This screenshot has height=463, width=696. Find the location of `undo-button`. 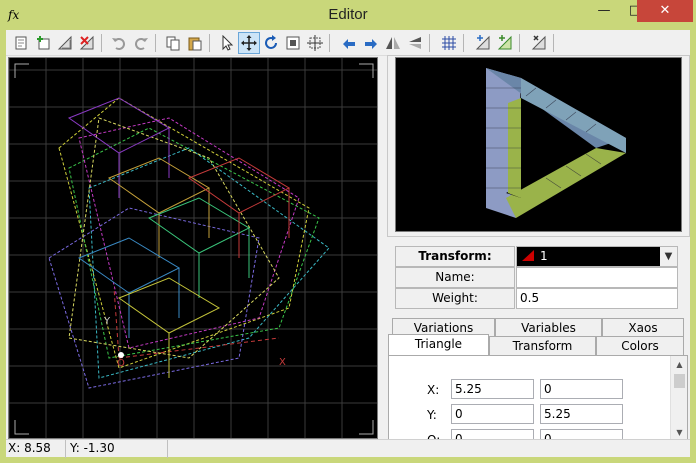

undo-button is located at coordinates (119, 43).